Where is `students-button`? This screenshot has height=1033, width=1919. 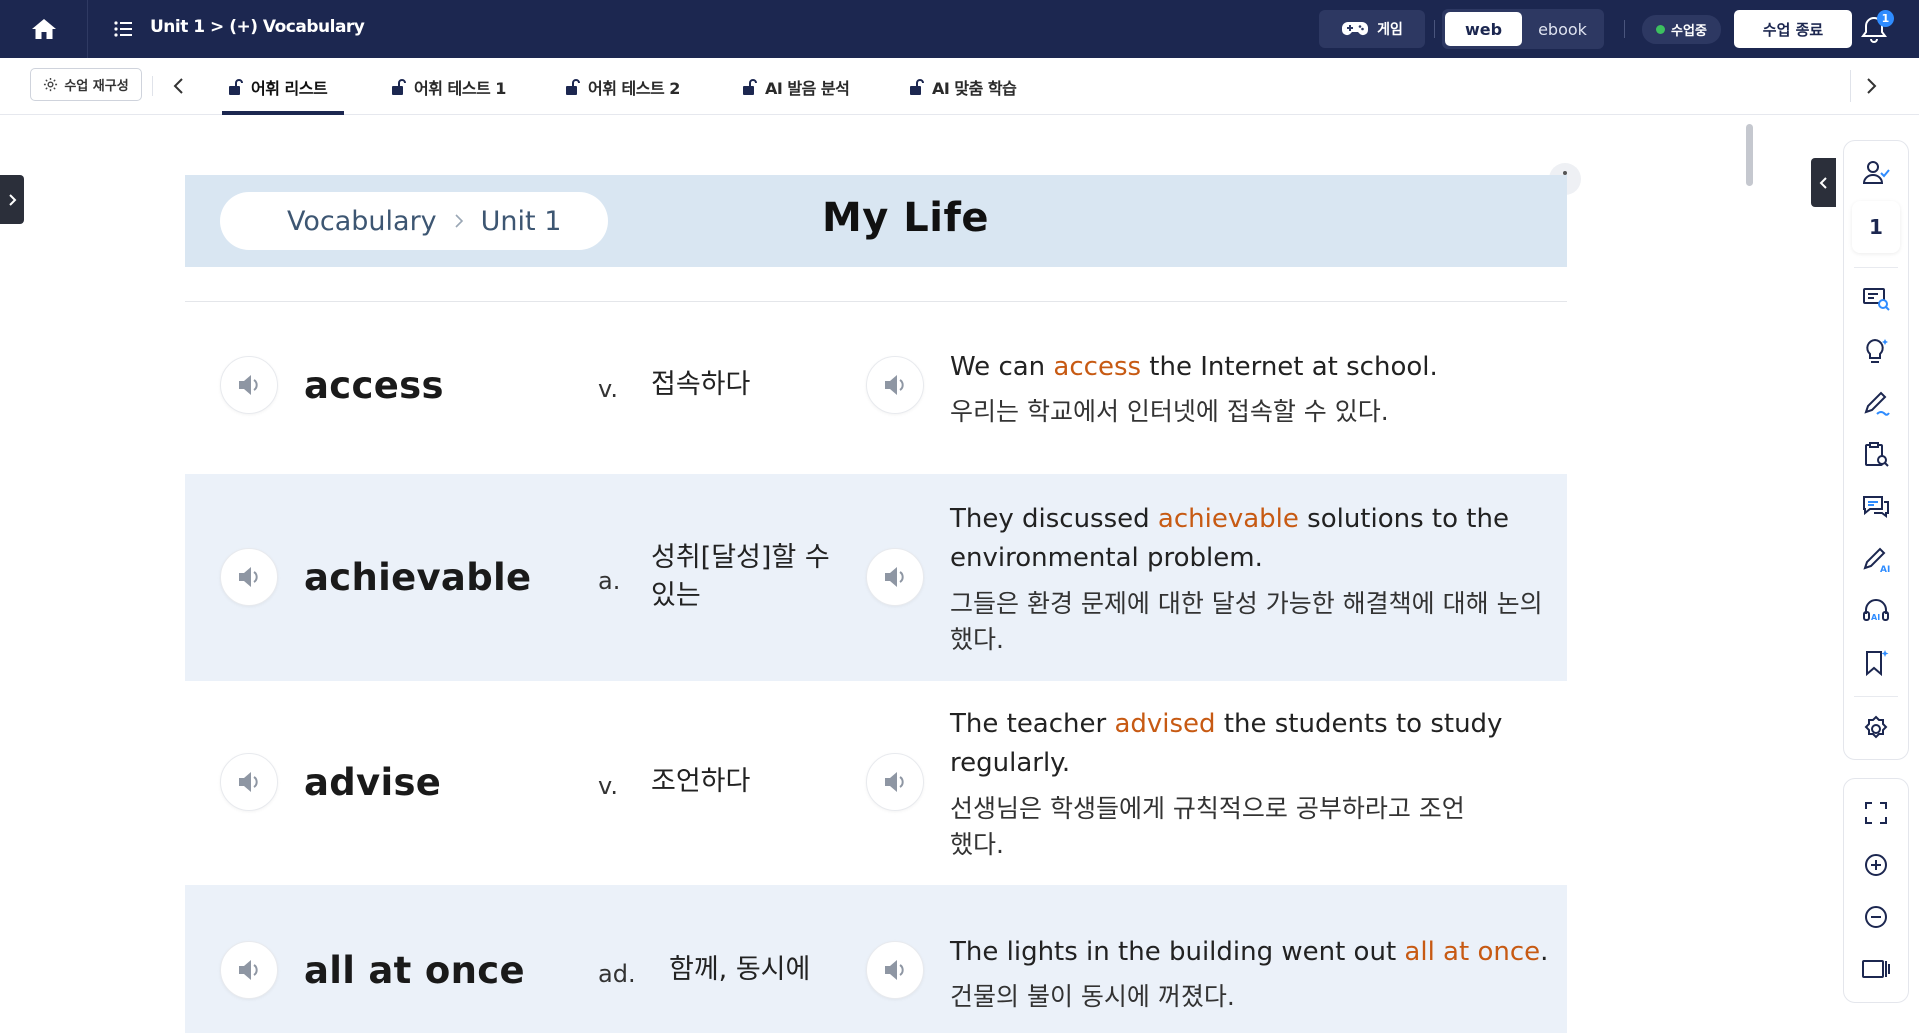
students-button is located at coordinates (1876, 173).